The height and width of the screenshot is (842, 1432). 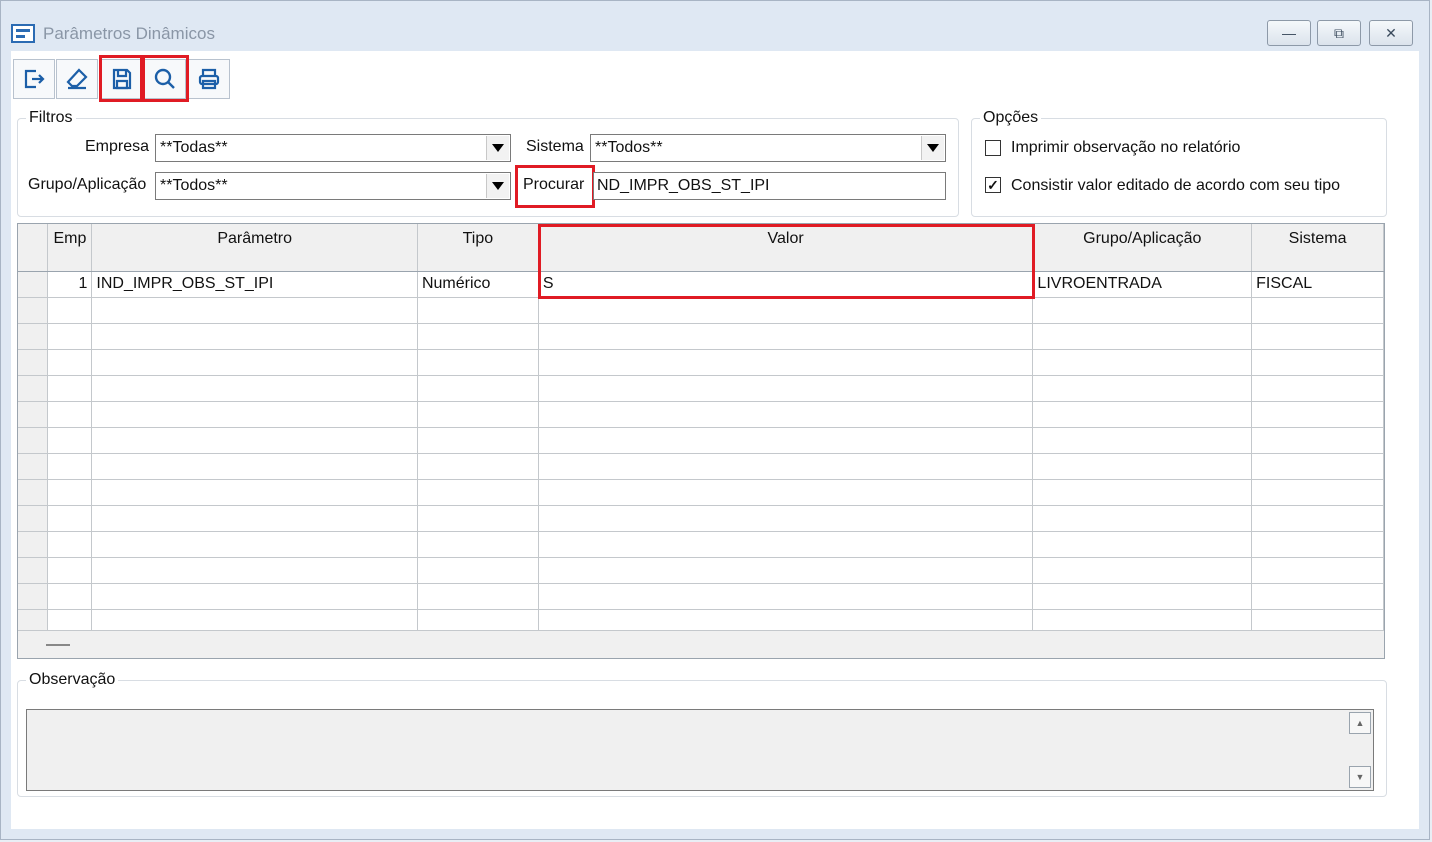 I want to click on observacao-legend: Observação, so click(x=72, y=679).